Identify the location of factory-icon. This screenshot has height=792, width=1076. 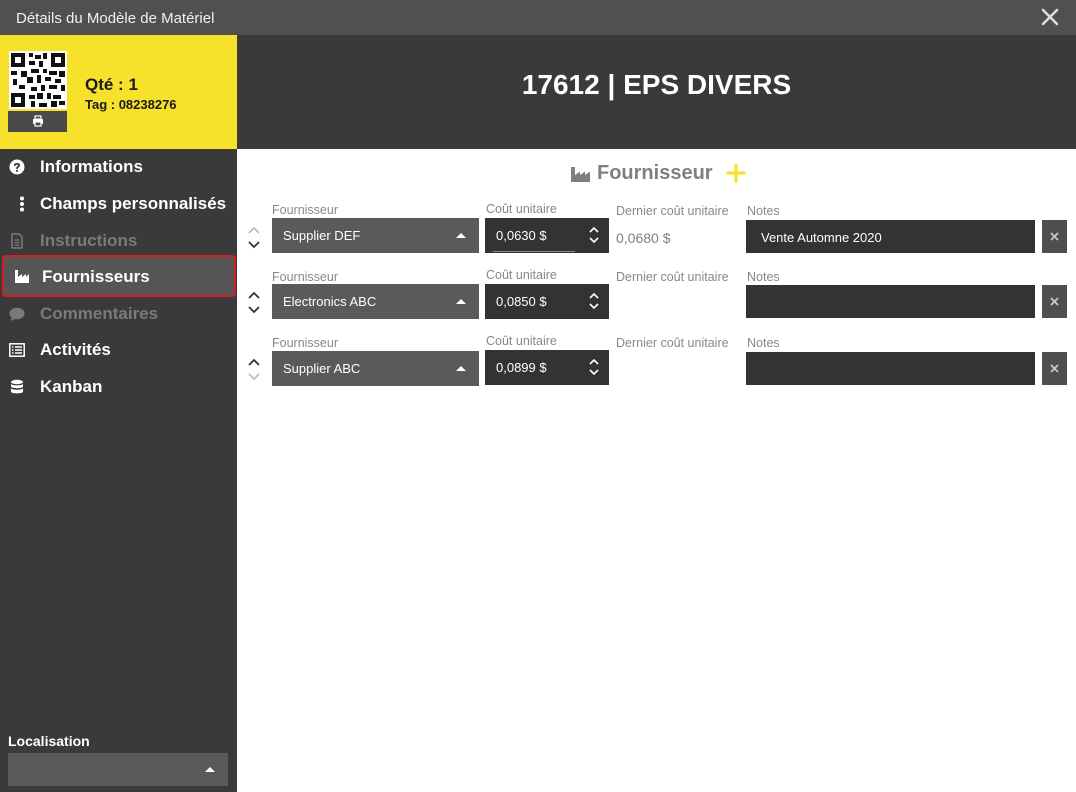
(580, 174).